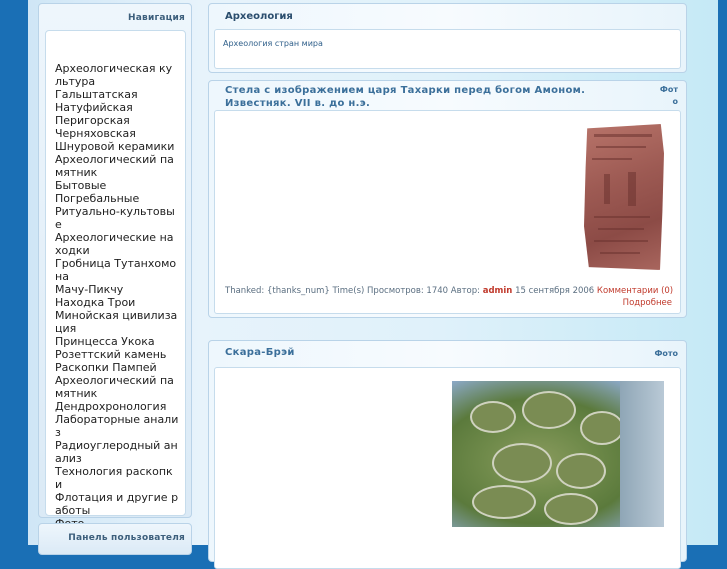  Describe the element at coordinates (115, 17) in the screenshot. I see `navigation-header: Навигация` at that location.